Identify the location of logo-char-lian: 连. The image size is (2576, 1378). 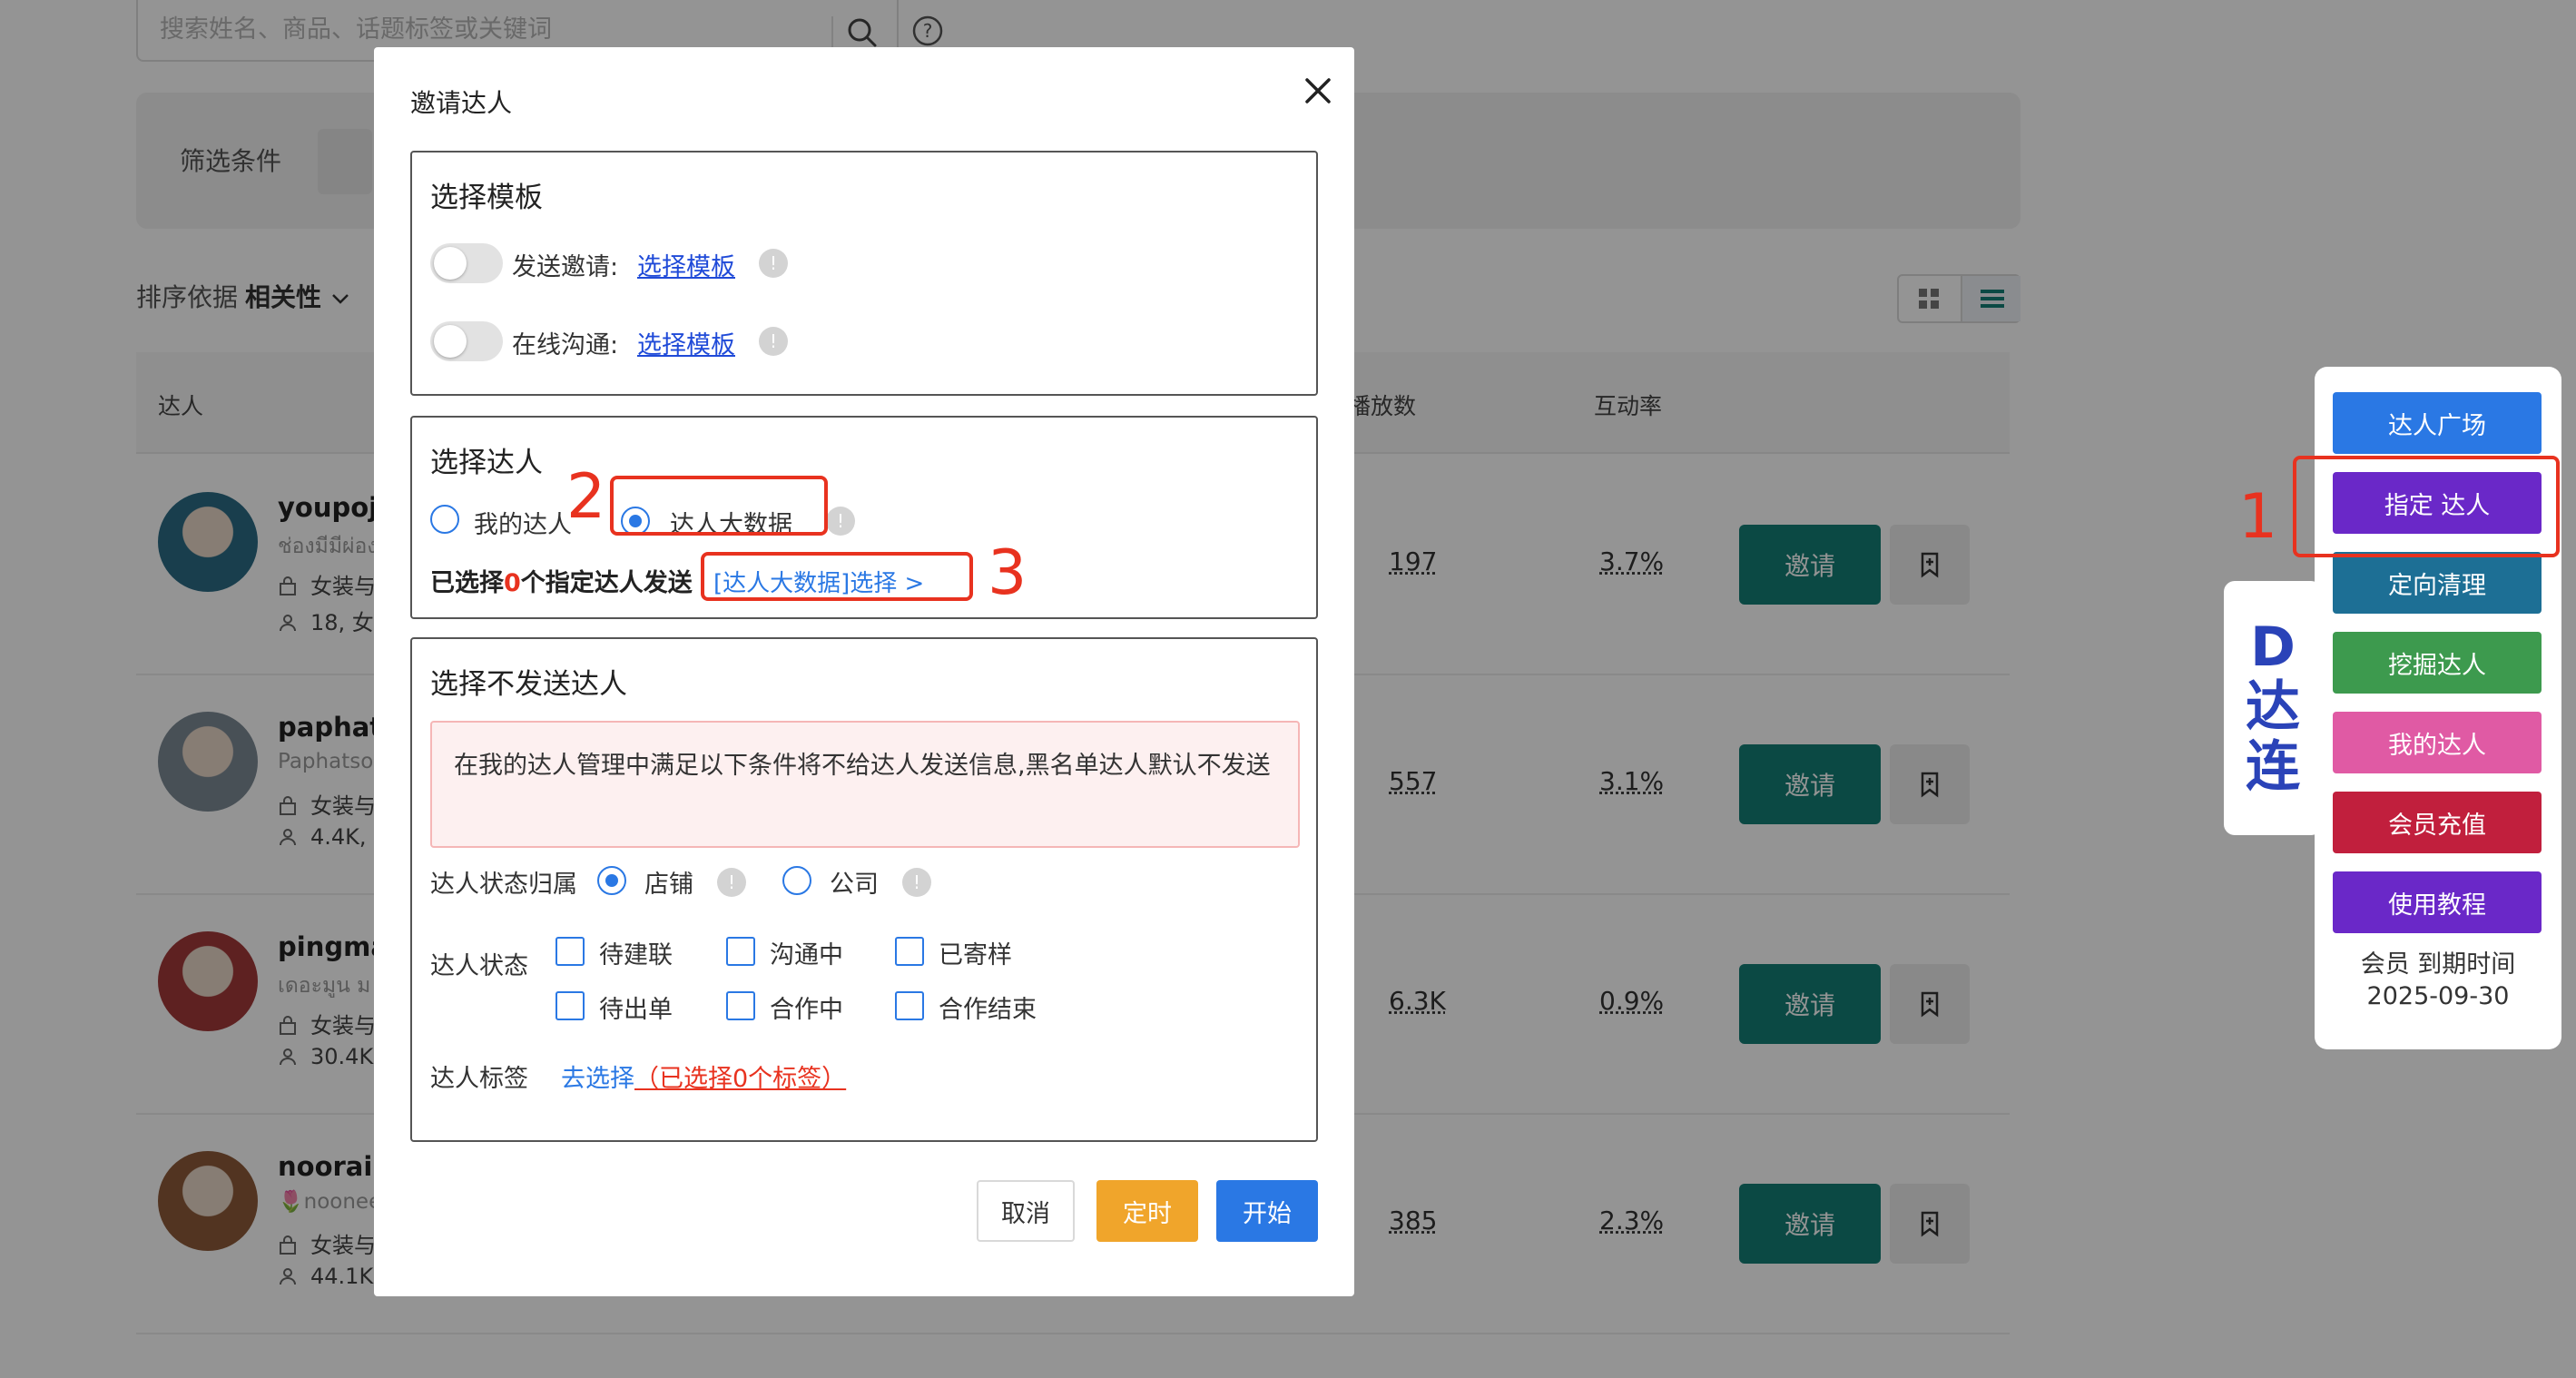
(2273, 767).